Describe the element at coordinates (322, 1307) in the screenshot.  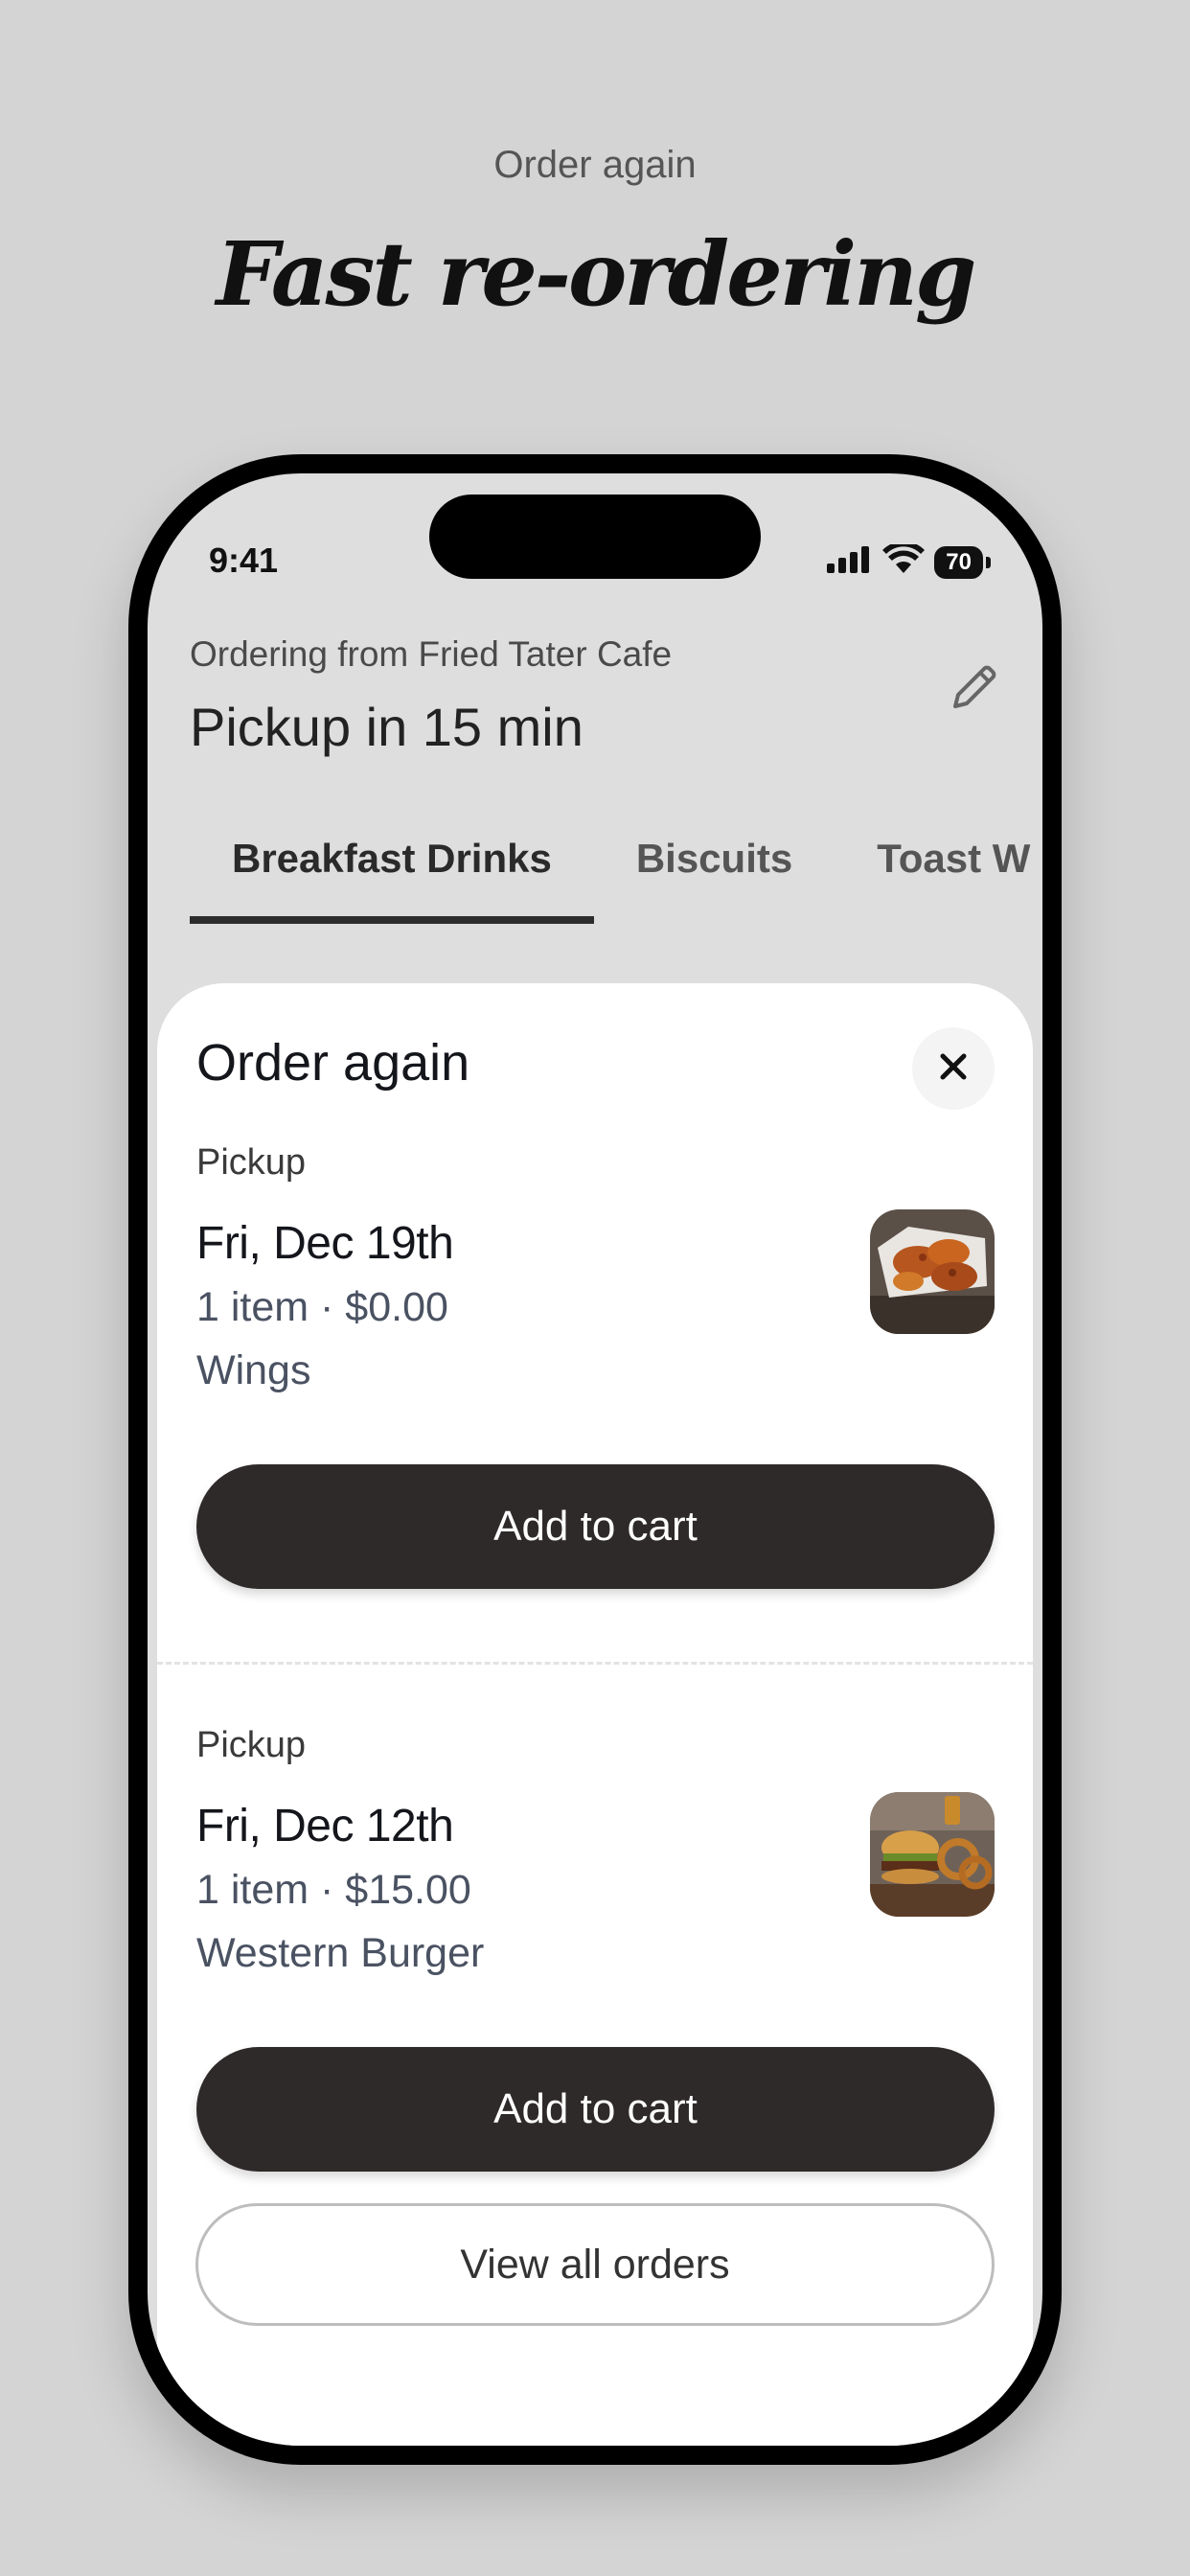
I see `order-summary: 1 item · $0.00` at that location.